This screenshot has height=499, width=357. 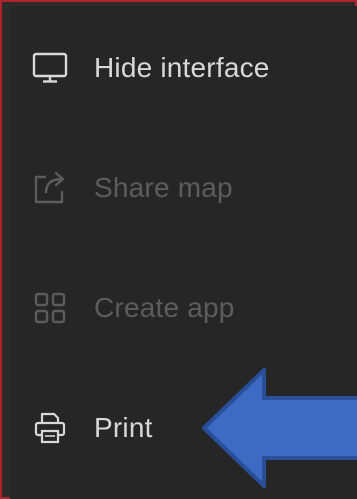 I want to click on callout-arrow-icon, so click(x=279, y=428).